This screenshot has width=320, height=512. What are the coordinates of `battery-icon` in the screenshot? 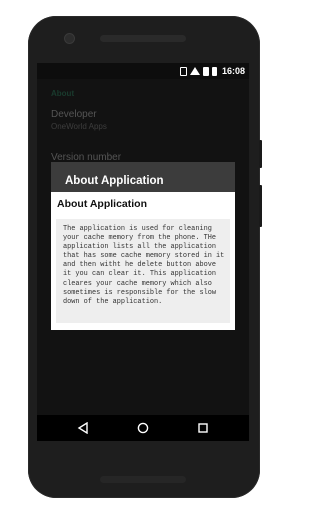 It's located at (214, 71).